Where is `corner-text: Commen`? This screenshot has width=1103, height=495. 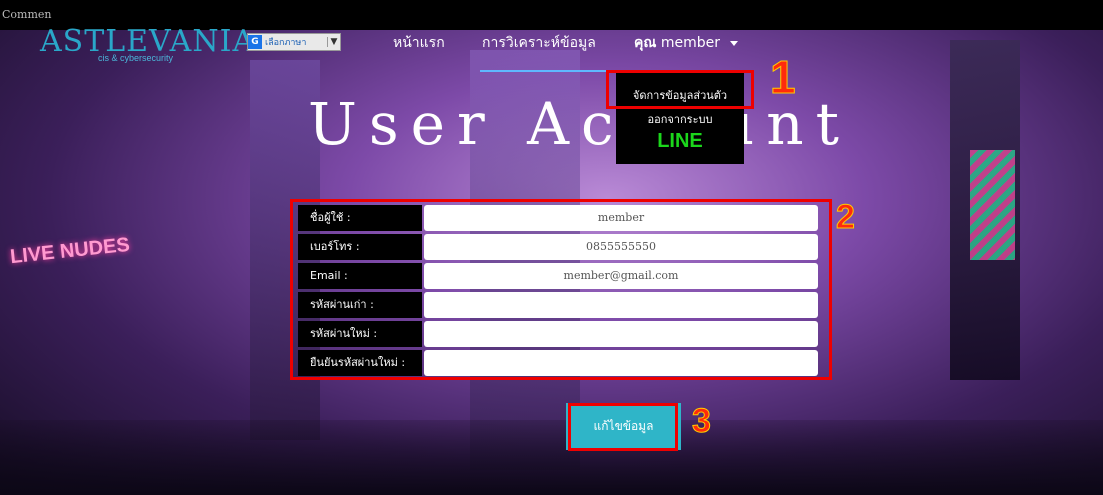 corner-text: Commen is located at coordinates (27, 14).